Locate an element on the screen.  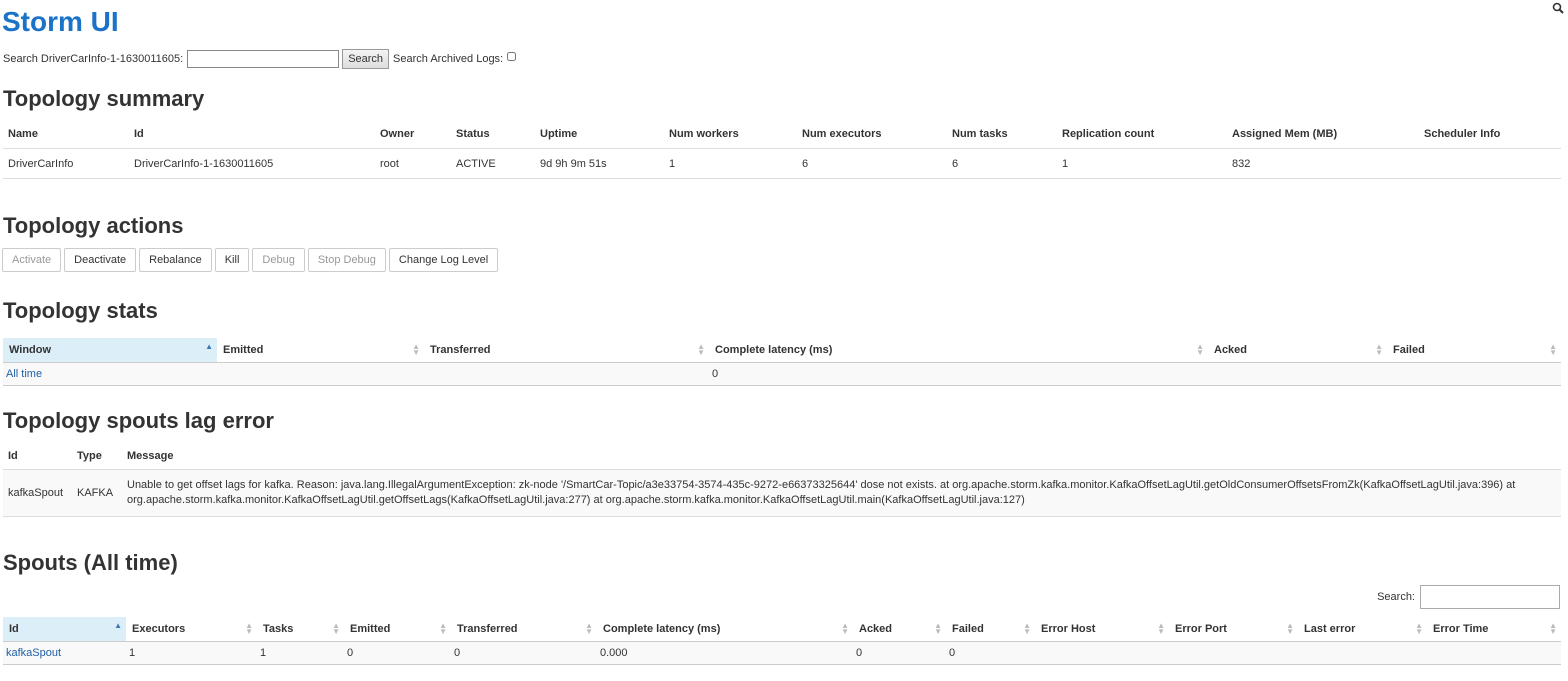
cell-acked is located at coordinates (1297, 374).